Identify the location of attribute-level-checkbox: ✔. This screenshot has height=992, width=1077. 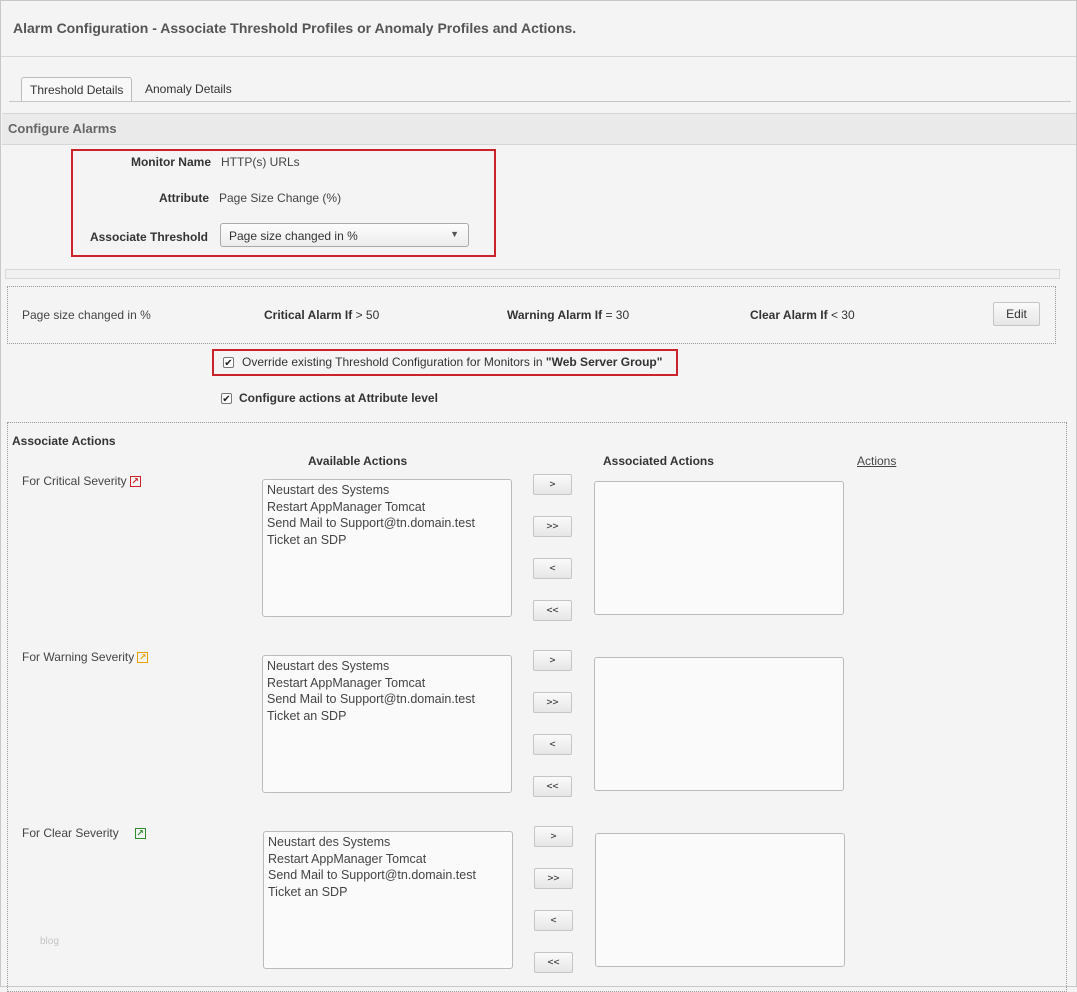
(226, 399).